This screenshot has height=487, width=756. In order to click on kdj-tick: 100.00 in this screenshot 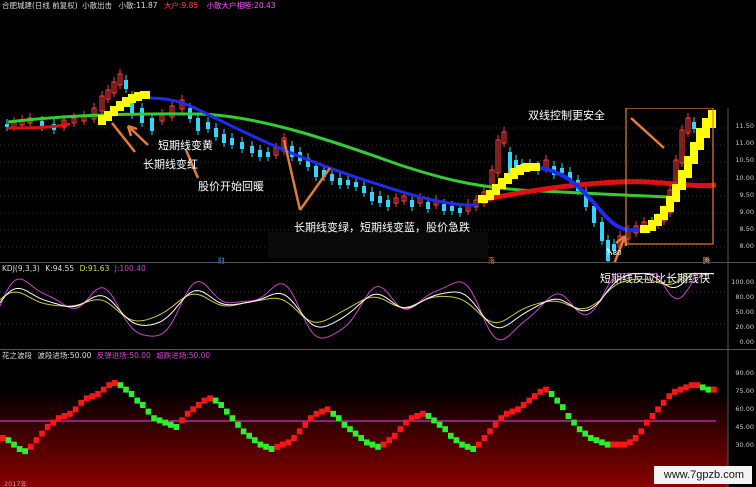, I will do `click(742, 282)`.